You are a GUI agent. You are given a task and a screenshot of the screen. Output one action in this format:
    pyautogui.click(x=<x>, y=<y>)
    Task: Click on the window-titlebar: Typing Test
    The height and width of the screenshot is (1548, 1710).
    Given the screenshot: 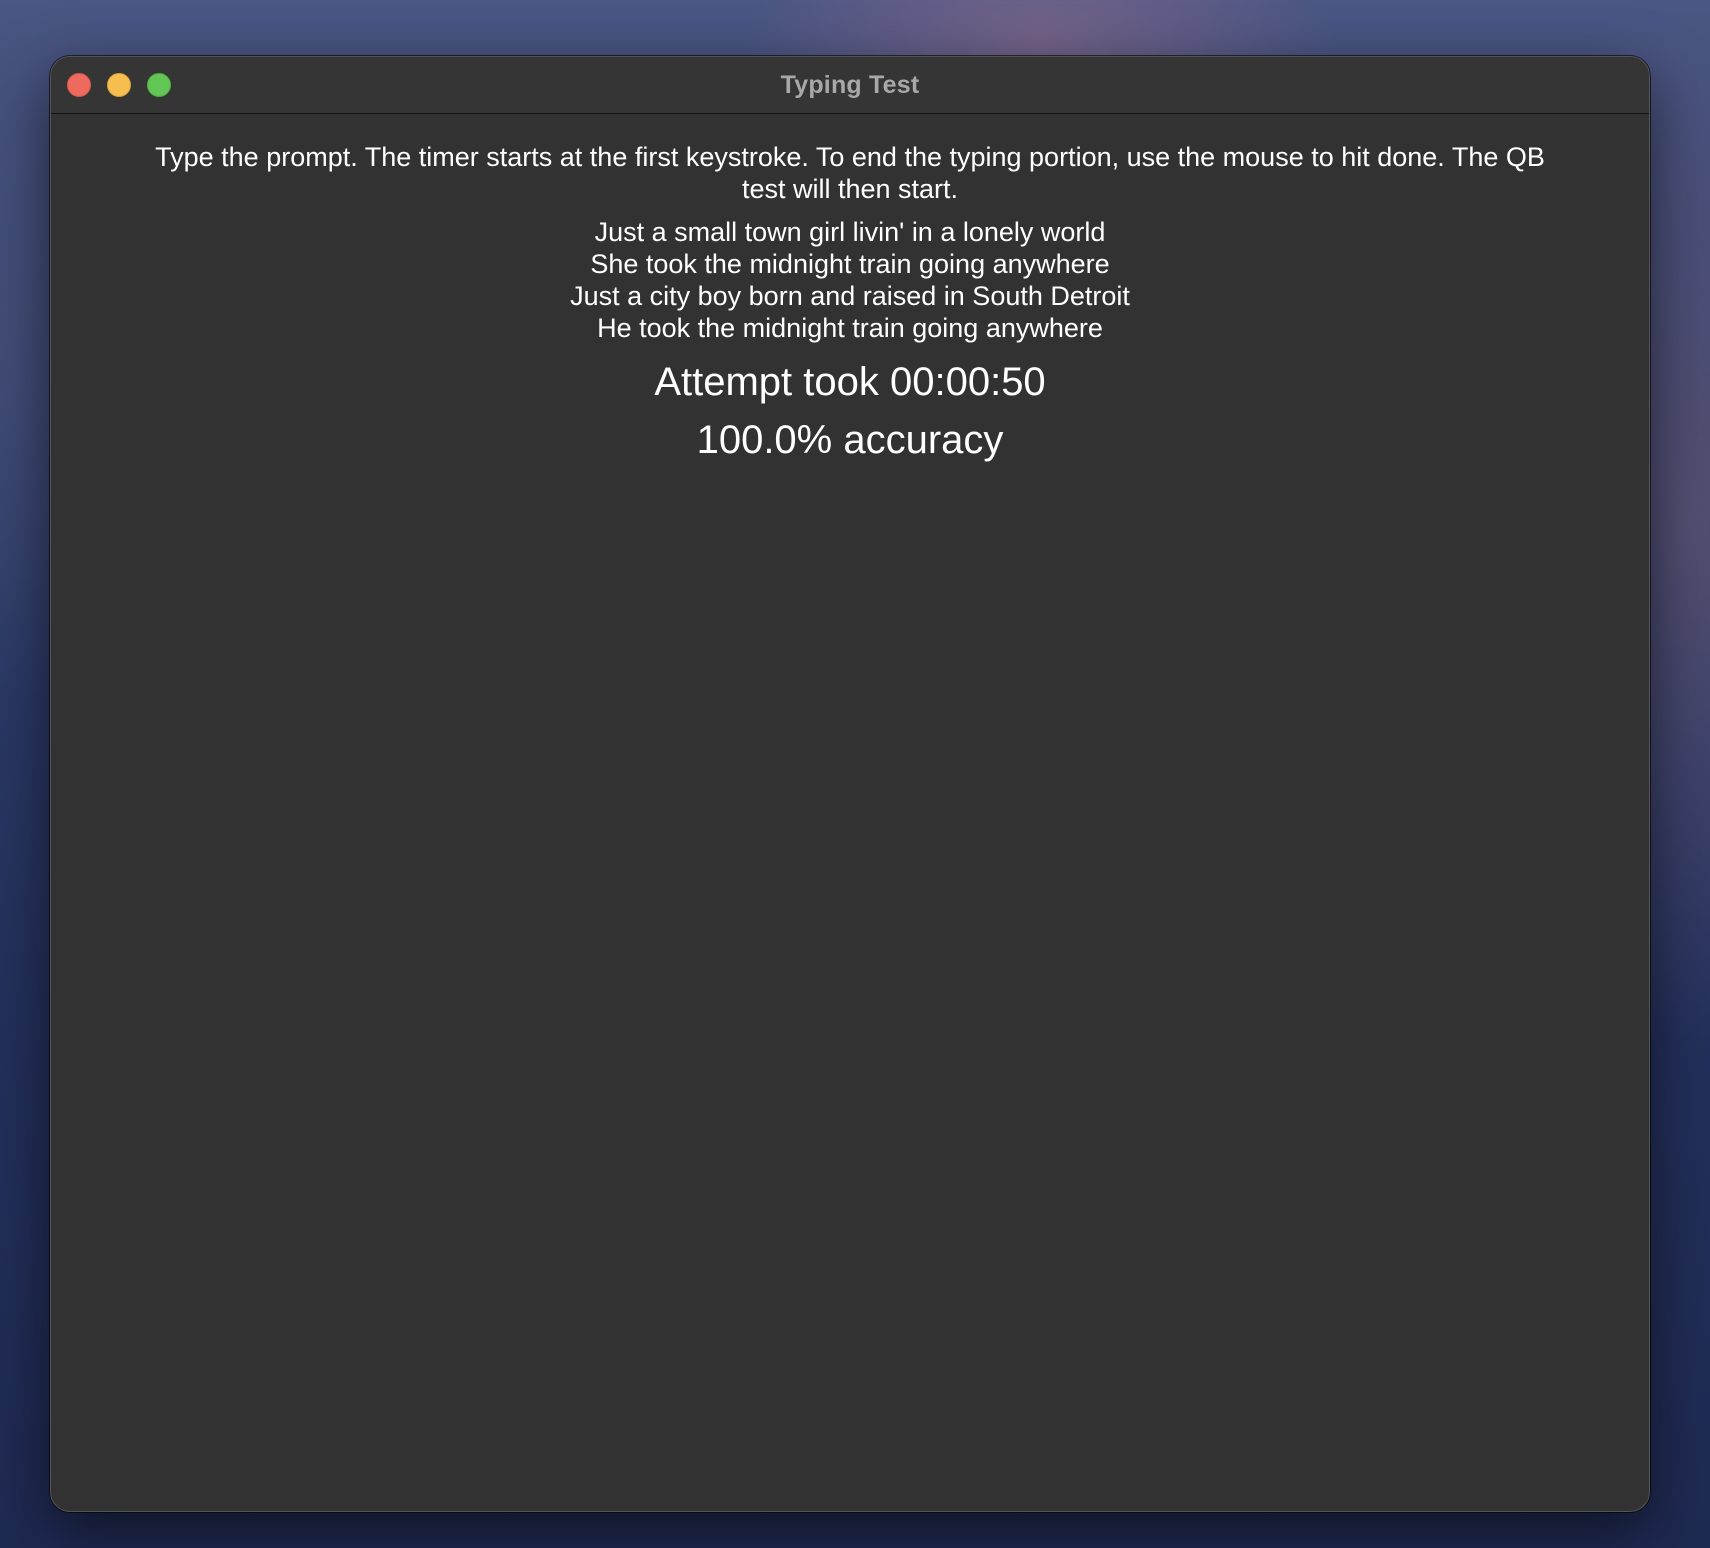 What is the action you would take?
    pyautogui.click(x=850, y=85)
    